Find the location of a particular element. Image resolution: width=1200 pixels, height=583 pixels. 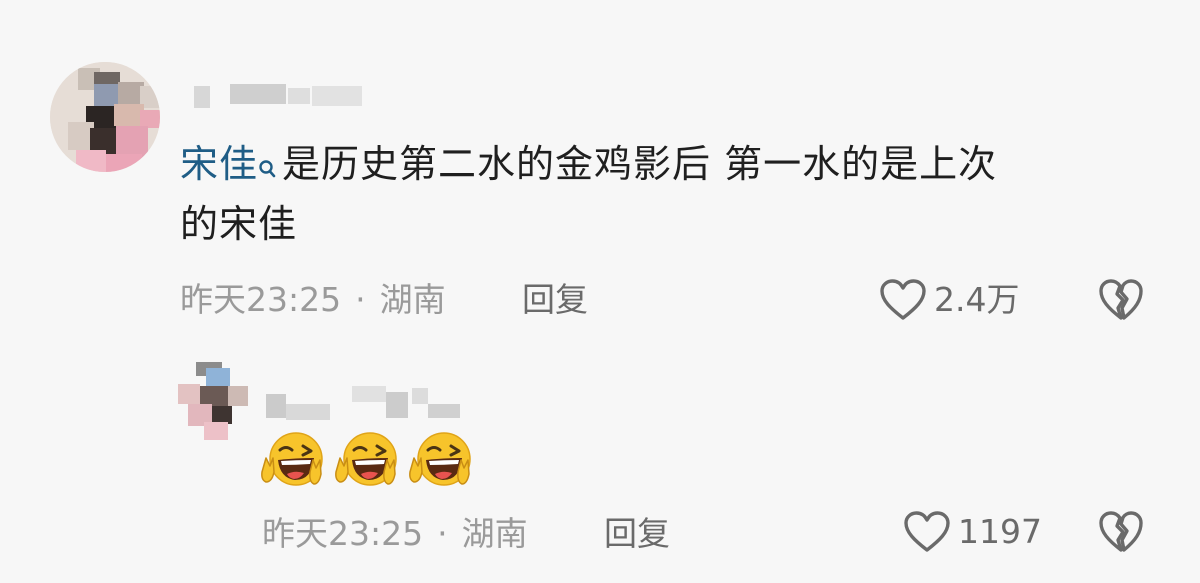

comment-body: 是历史第二水的金鸡影后 第一水的是上次 is located at coordinates (640, 164).